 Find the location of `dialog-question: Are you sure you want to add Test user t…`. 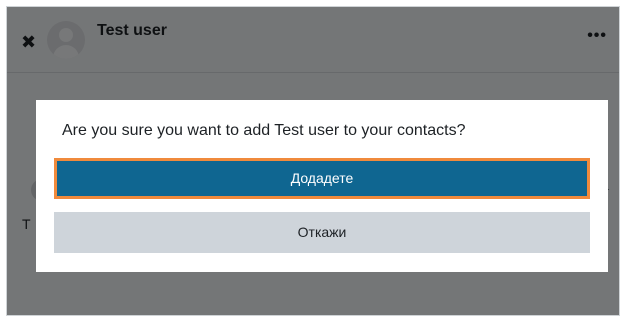

dialog-question: Are you sure you want to add Test user t… is located at coordinates (264, 130).